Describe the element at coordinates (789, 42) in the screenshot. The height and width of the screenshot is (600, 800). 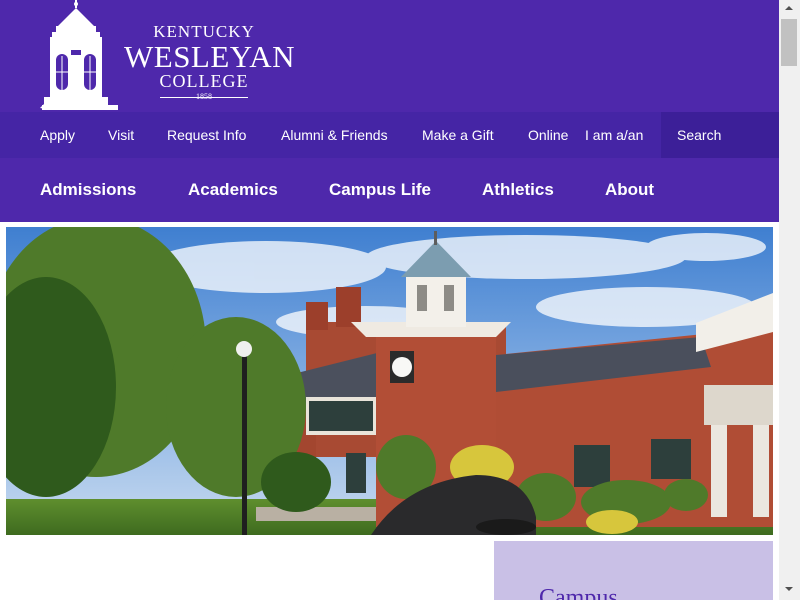
I see `scroll-thumb` at that location.